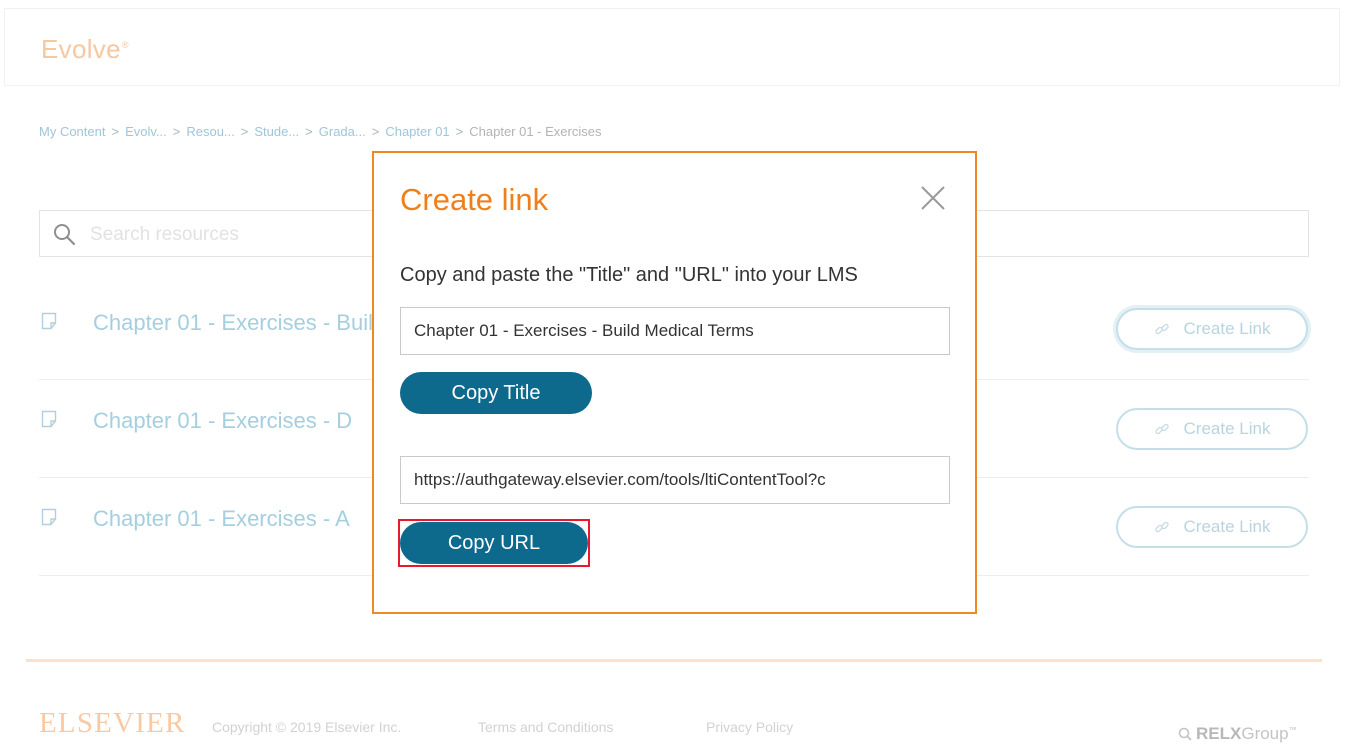 The image size is (1346, 752). Describe the element at coordinates (1185, 734) in the screenshot. I see `relx-icon` at that location.